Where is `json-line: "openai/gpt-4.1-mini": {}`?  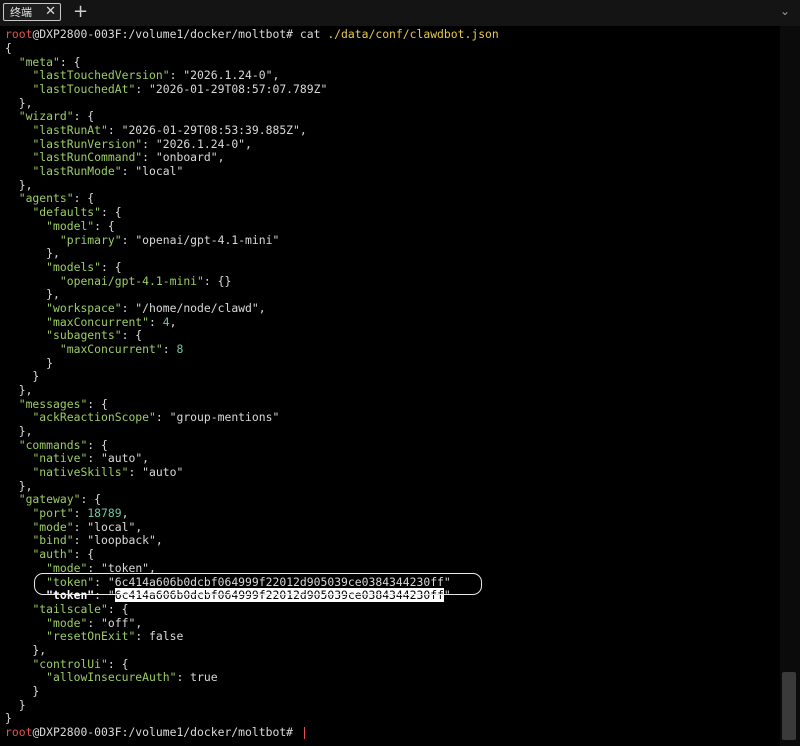
json-line: "openai/gpt-4.1-mini": {} is located at coordinates (145, 280).